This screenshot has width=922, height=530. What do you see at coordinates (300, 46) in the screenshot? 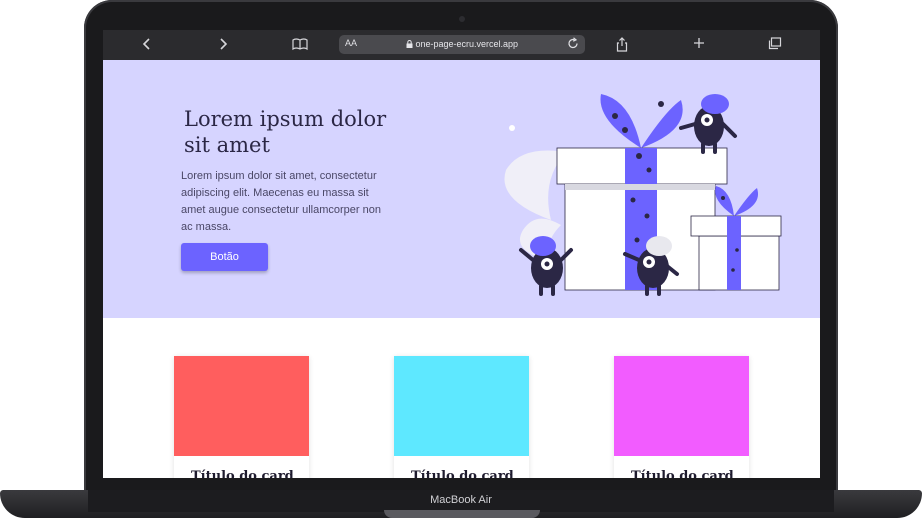
I see `book-icon` at bounding box center [300, 46].